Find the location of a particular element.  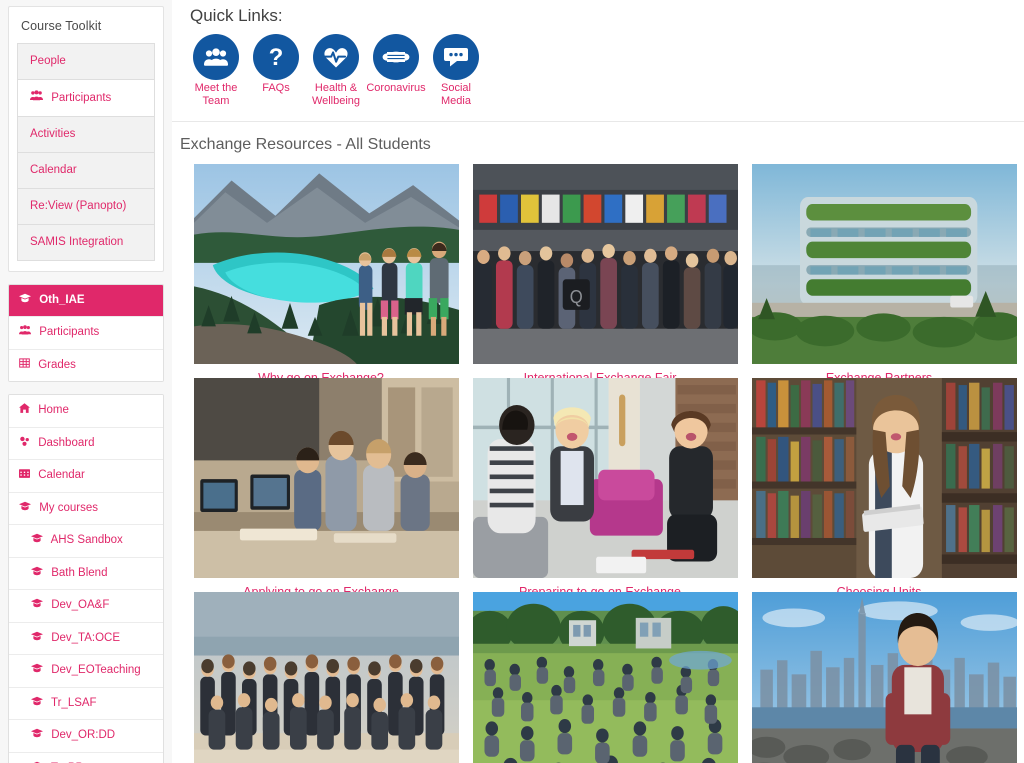

resource-card: Applying to go on Exchange is located at coordinates (326, 488).